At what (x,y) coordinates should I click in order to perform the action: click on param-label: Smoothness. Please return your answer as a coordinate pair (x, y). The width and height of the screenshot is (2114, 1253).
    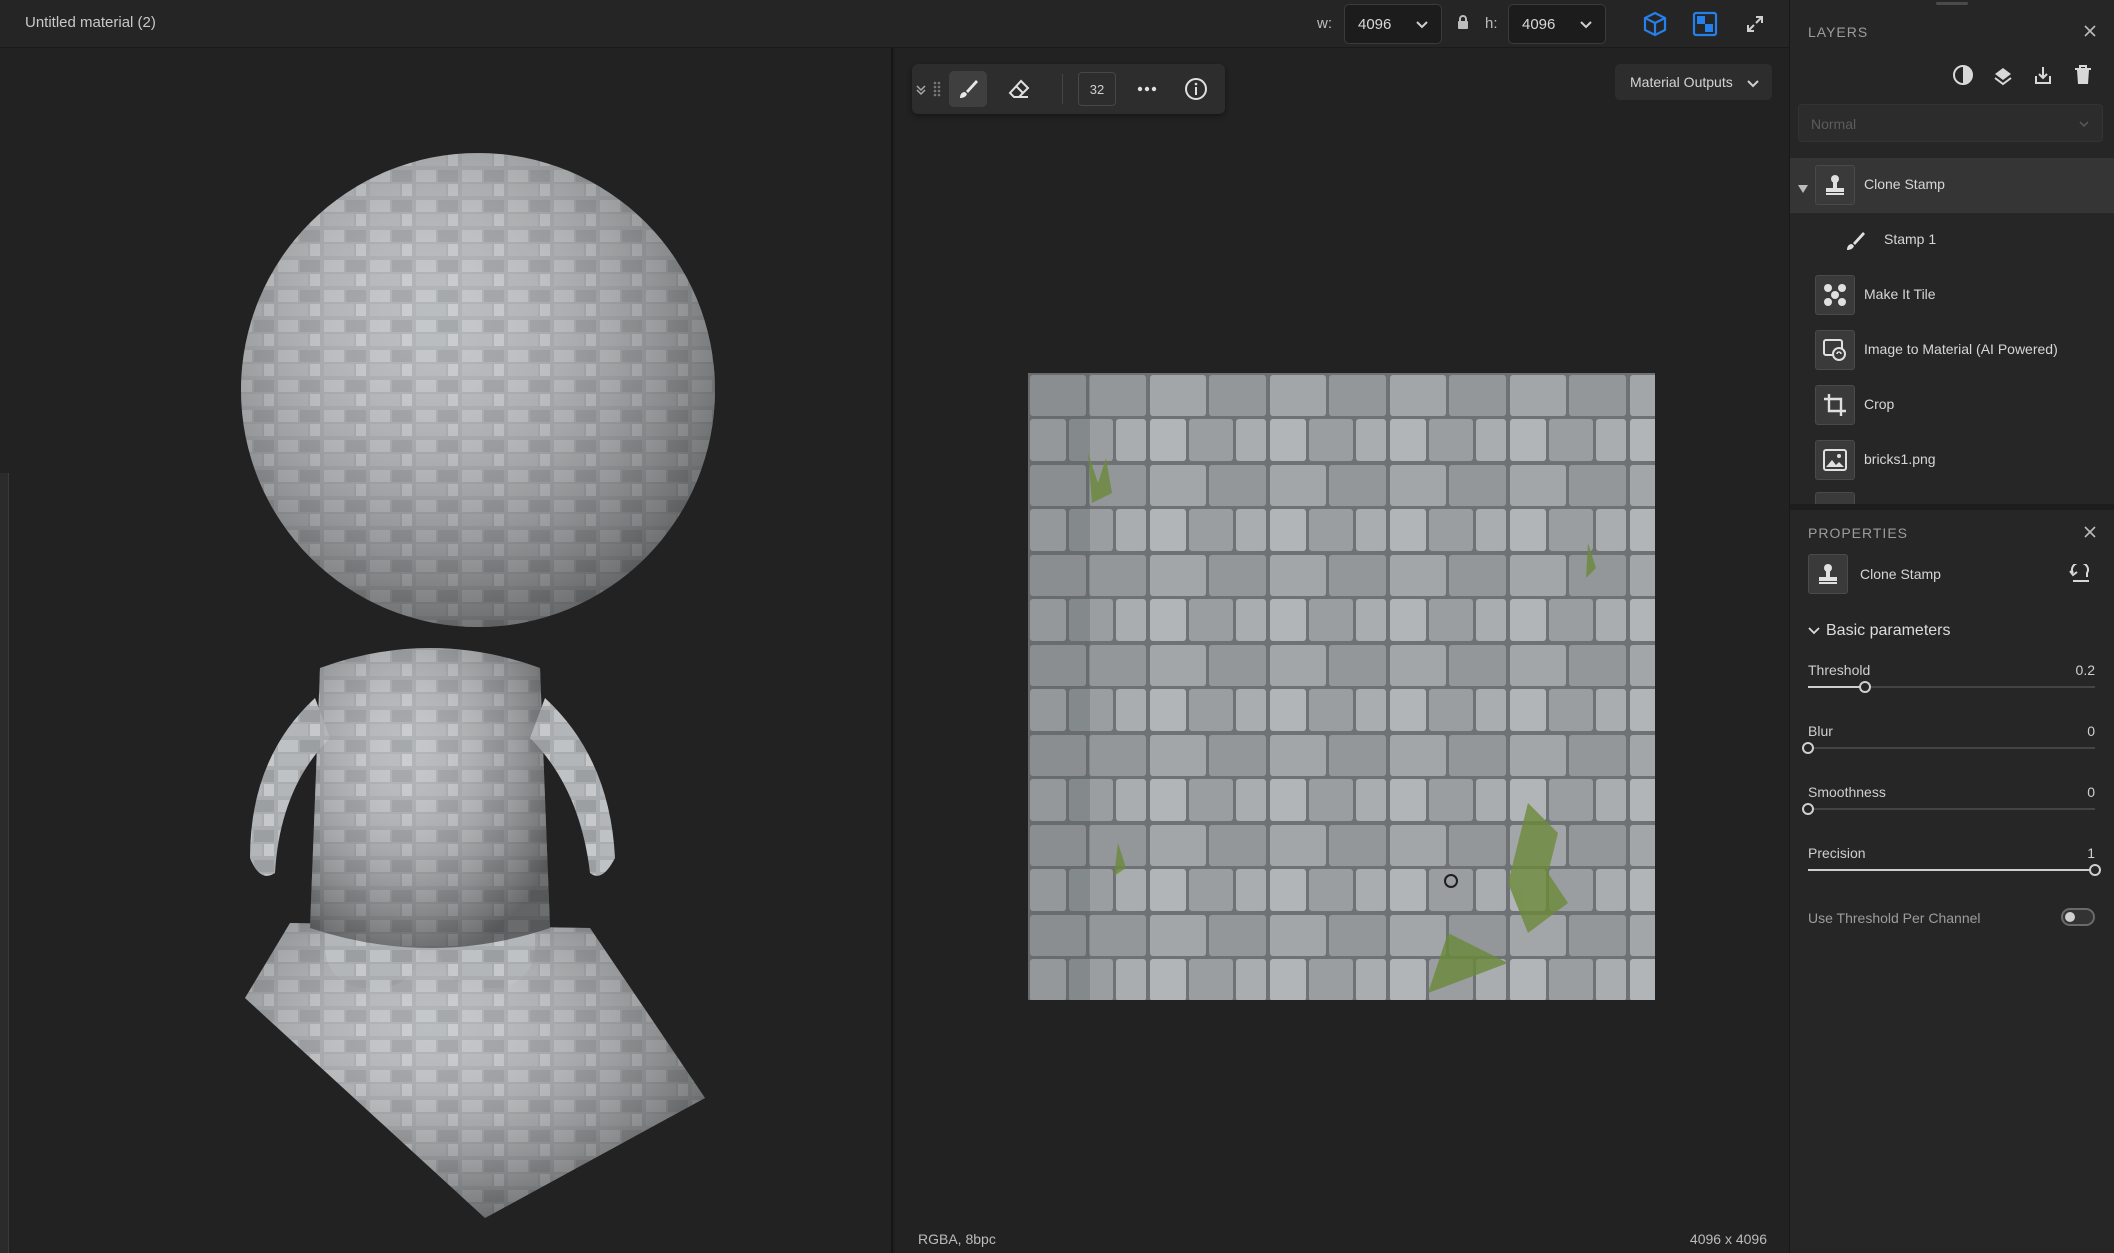
    Looking at the image, I should click on (1847, 792).